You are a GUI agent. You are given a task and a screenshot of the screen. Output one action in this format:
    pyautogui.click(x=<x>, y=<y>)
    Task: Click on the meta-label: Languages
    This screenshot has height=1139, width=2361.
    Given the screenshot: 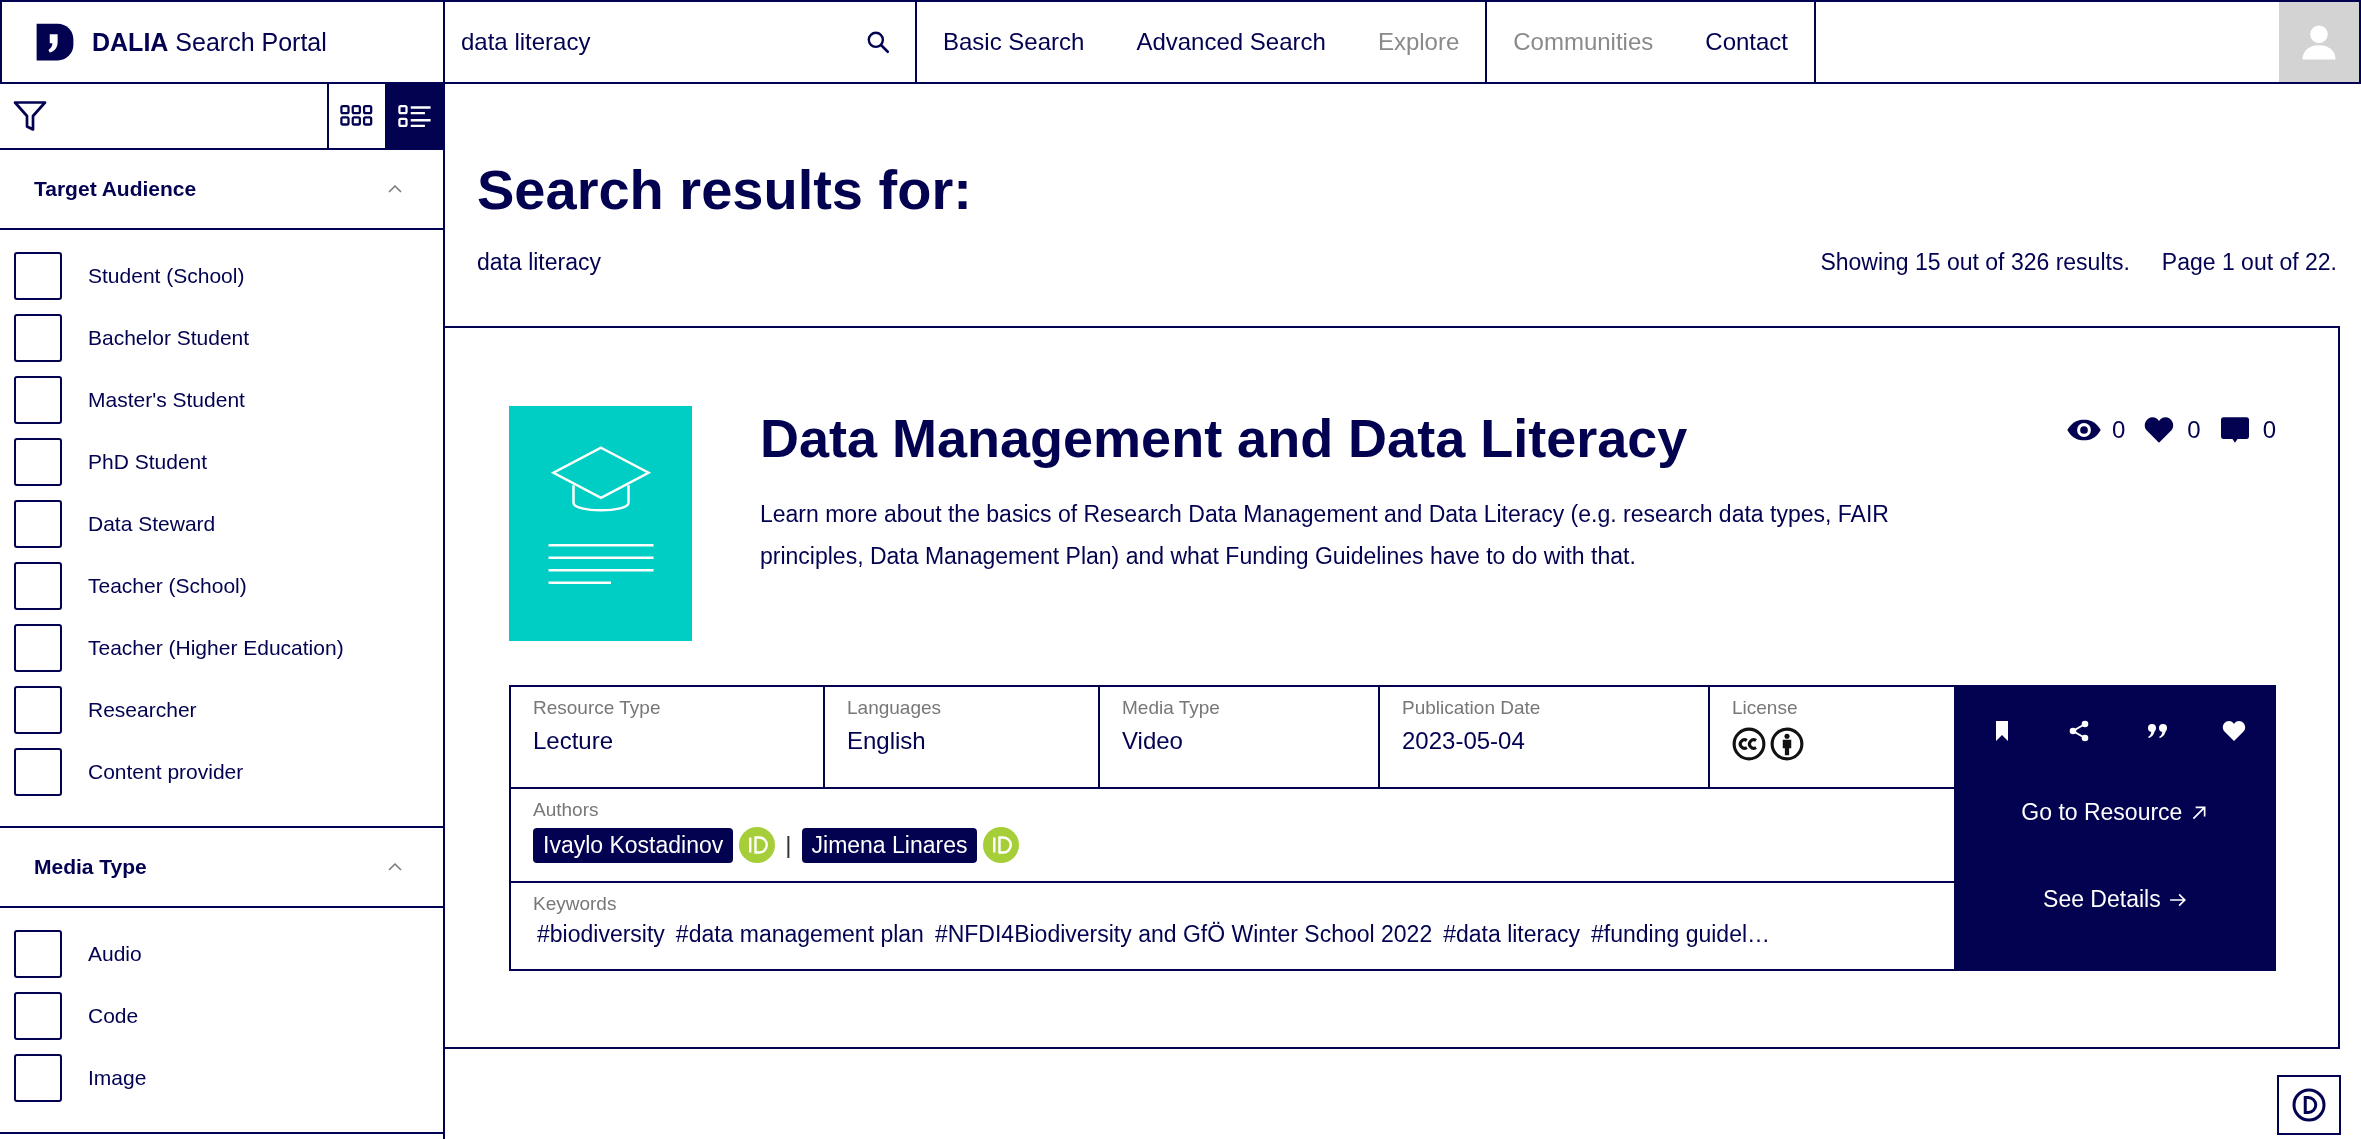 What is the action you would take?
    pyautogui.click(x=895, y=708)
    